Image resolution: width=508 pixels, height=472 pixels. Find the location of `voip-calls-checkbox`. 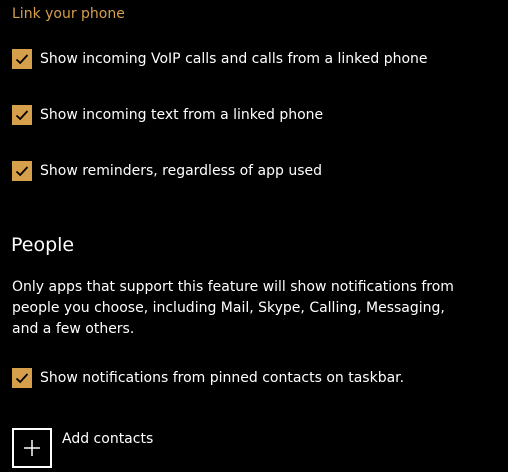

voip-calls-checkbox is located at coordinates (22, 59).